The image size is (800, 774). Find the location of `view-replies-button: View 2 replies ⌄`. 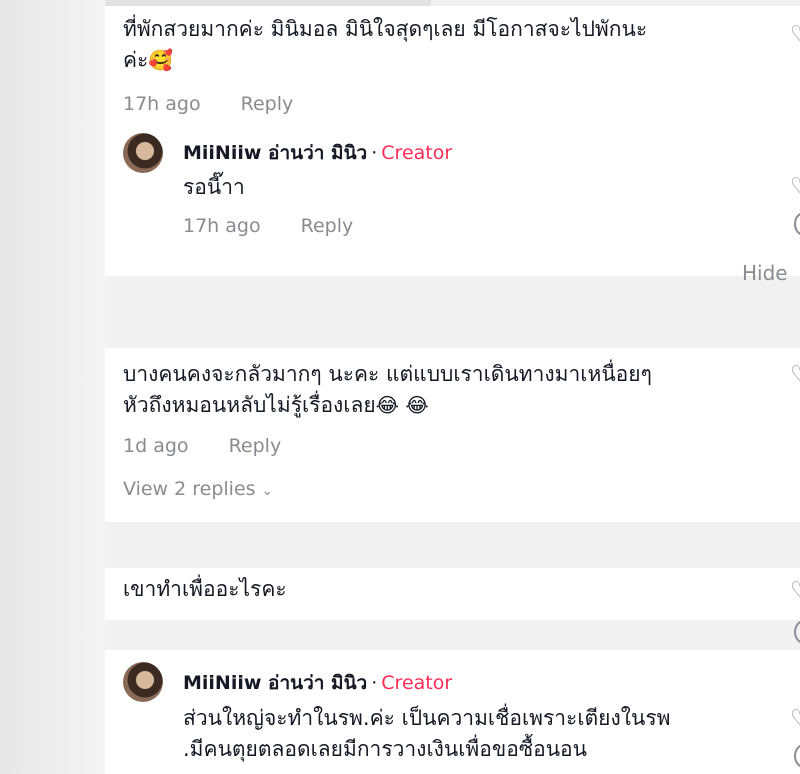

view-replies-button: View 2 replies ⌄ is located at coordinates (198, 489).